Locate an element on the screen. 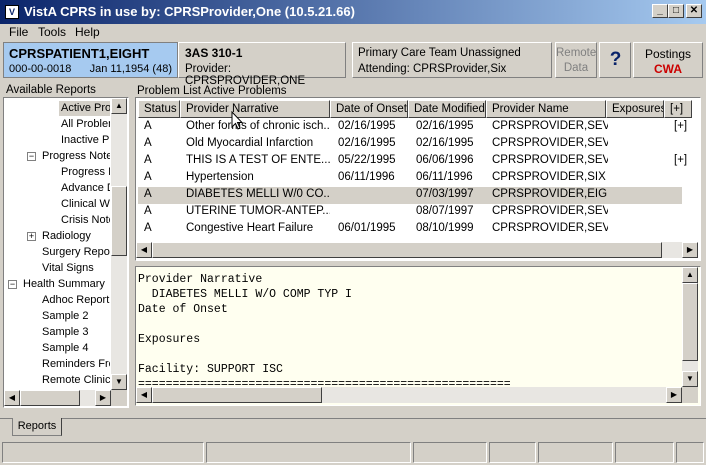 The height and width of the screenshot is (465, 706). tree-item: Clinical Warnings is located at coordinates (84, 204).